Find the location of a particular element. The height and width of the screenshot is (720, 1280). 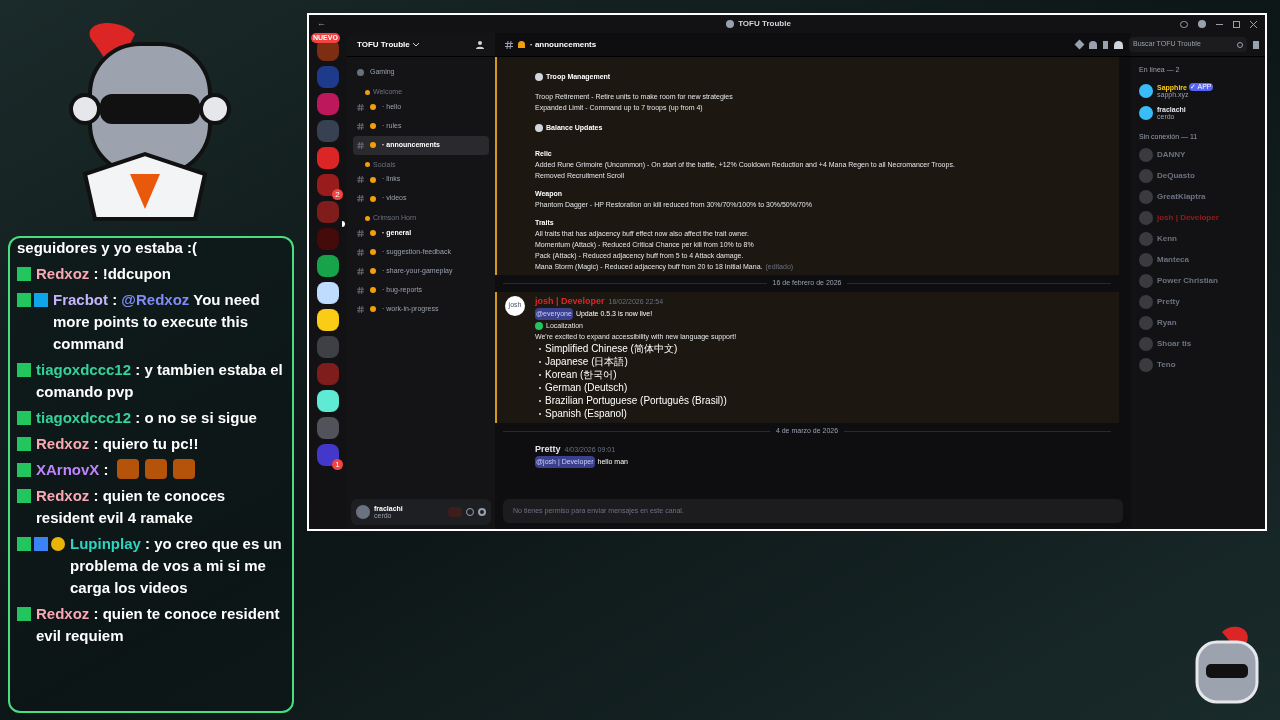

help-icon is located at coordinates (1202, 24).